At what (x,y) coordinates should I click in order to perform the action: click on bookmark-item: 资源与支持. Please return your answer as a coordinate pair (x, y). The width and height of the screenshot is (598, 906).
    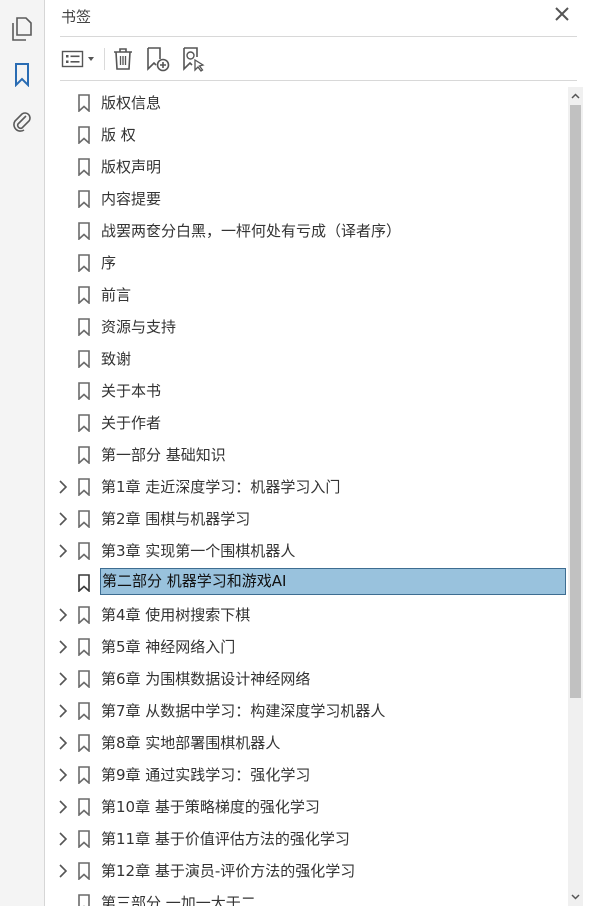
    Looking at the image, I should click on (306, 327).